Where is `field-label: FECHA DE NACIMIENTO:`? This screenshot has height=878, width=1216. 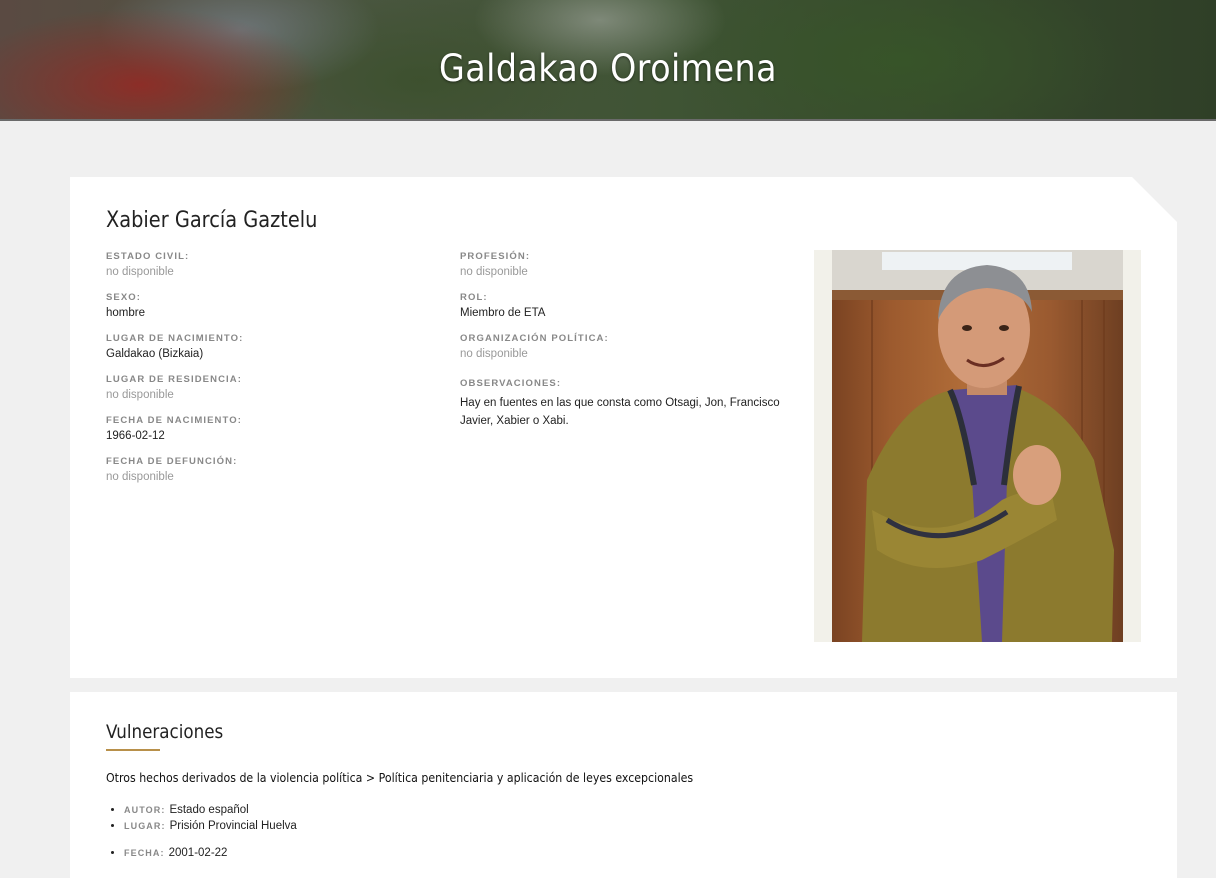 field-label: FECHA DE NACIMIENTO: is located at coordinates (174, 420).